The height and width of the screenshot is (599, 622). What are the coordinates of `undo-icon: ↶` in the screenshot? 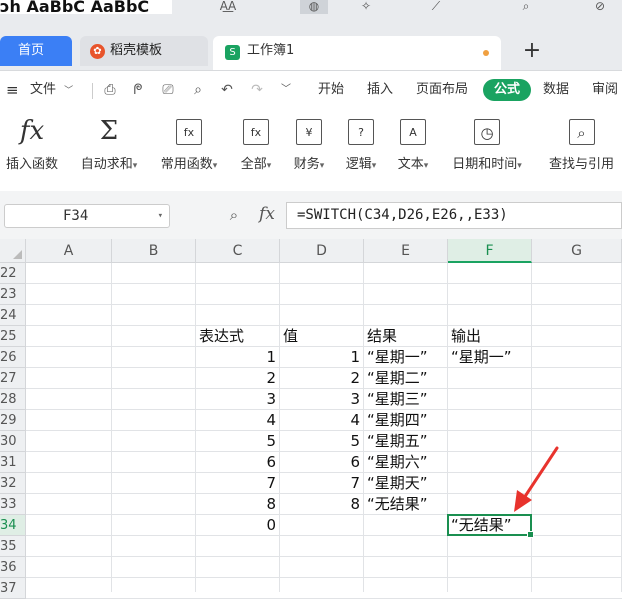 It's located at (227, 90).